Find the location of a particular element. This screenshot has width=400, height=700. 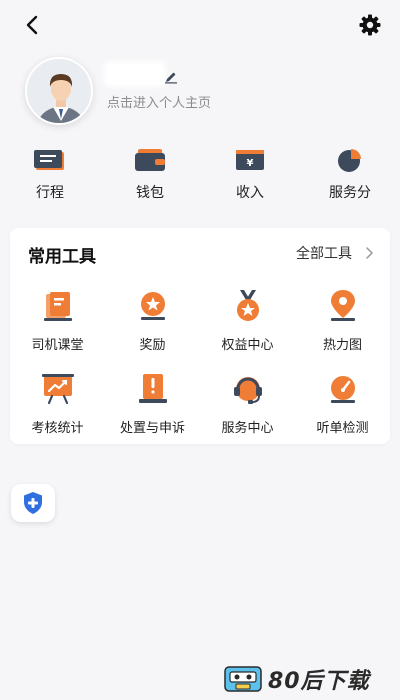

stat-label: 钱包 is located at coordinates (150, 193).